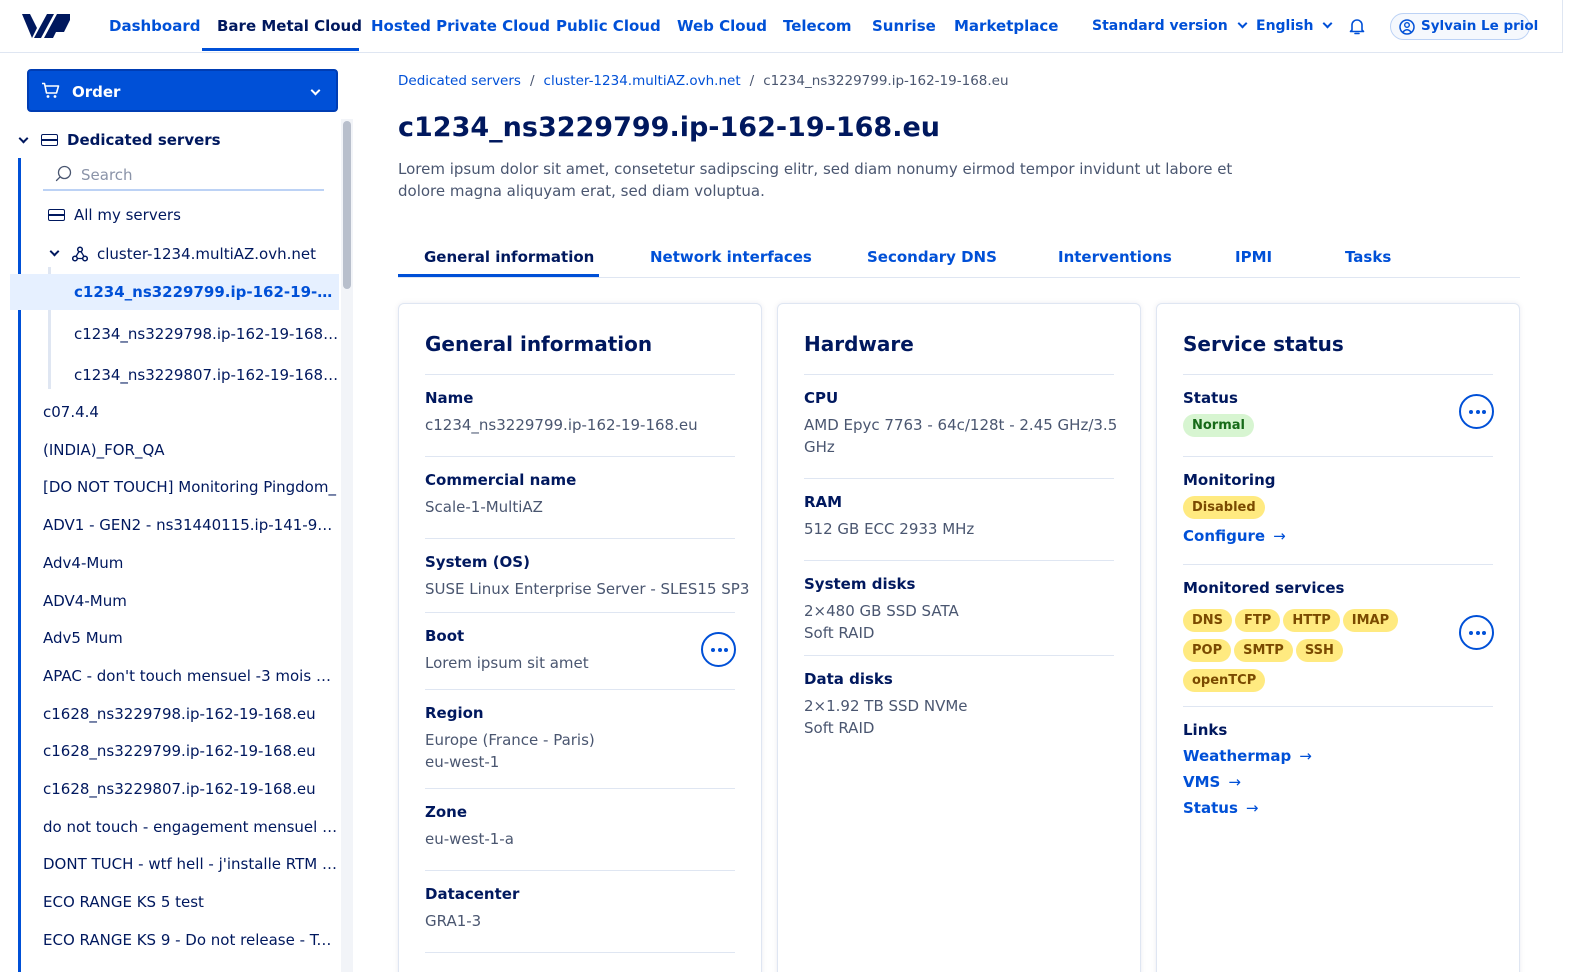  I want to click on language-selector: English, so click(1294, 26).